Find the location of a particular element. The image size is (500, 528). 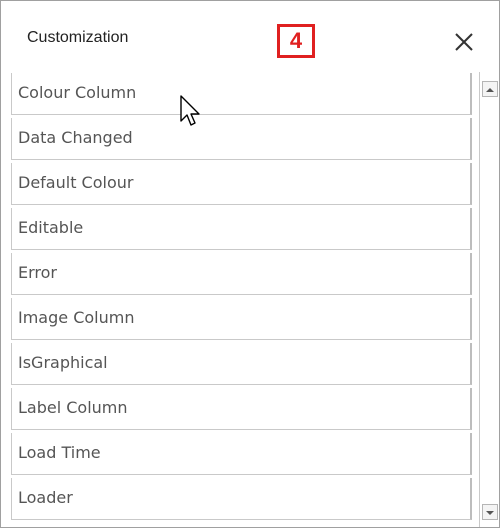

list-item-label: Data Changed is located at coordinates (75, 137).